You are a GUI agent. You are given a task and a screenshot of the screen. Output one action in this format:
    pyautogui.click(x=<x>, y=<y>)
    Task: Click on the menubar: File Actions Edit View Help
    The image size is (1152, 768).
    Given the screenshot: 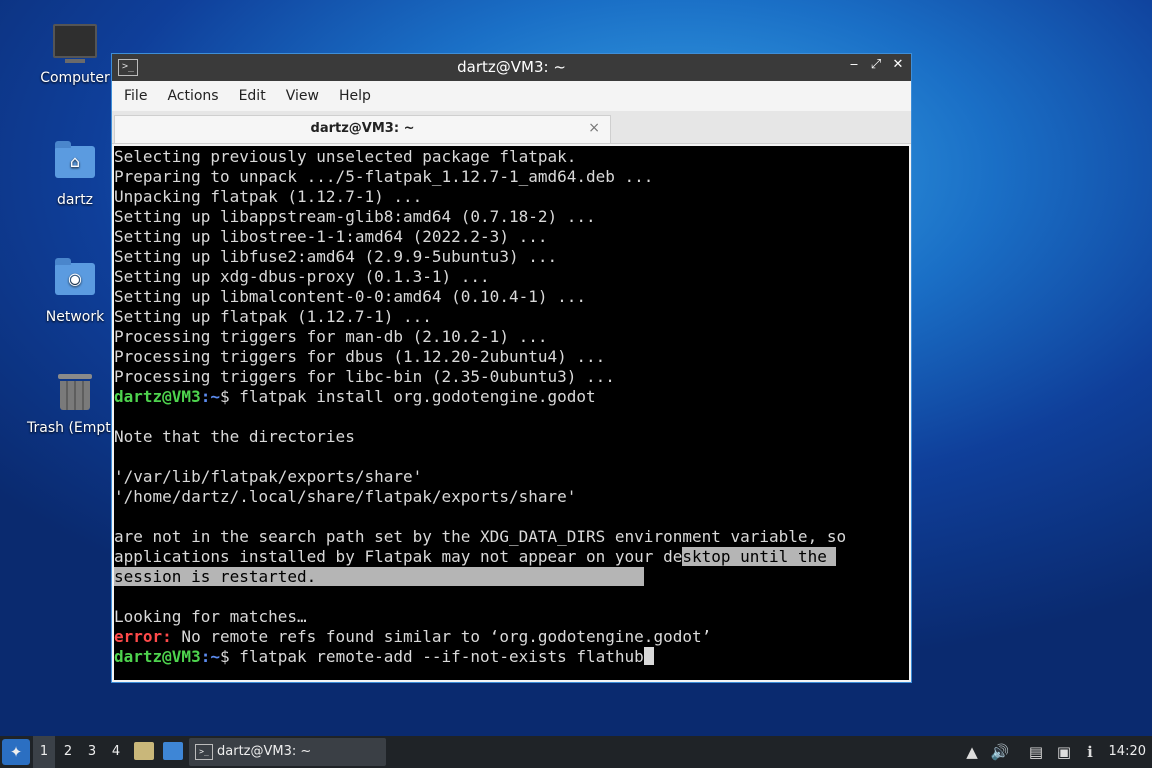 What is the action you would take?
    pyautogui.click(x=511, y=96)
    